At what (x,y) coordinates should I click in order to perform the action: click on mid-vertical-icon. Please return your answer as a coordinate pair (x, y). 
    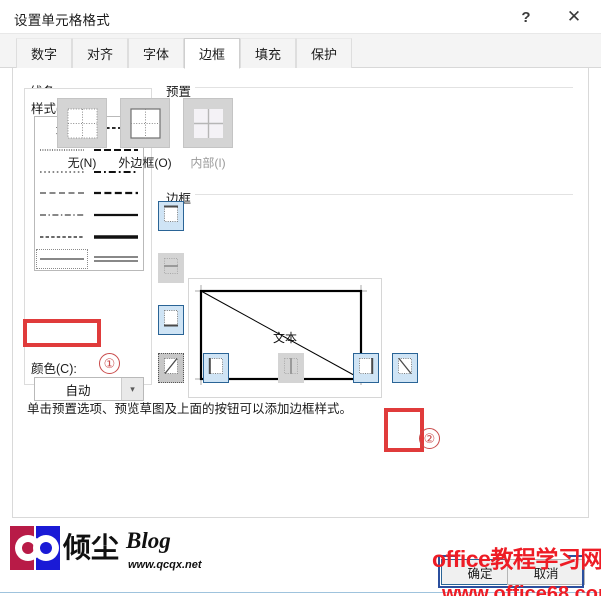
    Looking at the image, I should click on (291, 368).